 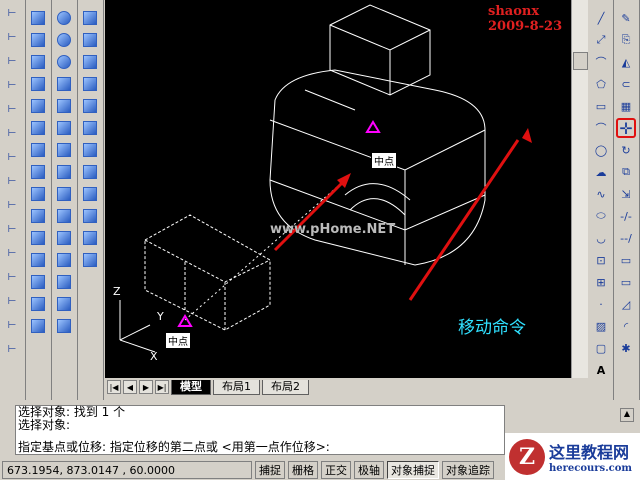 I want to click on rectangle-icon: ▭, so click(x=601, y=106).